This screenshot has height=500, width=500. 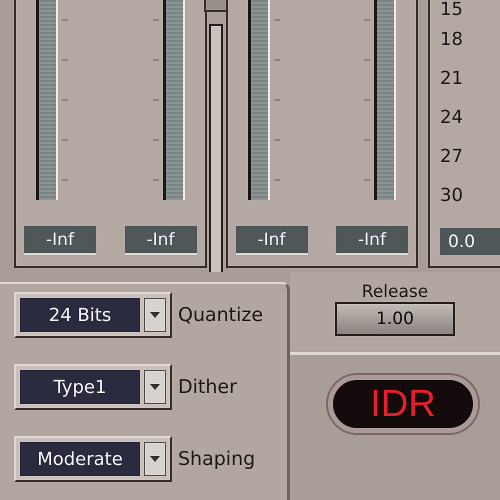 I want to click on scale-label: 27, so click(x=451, y=157).